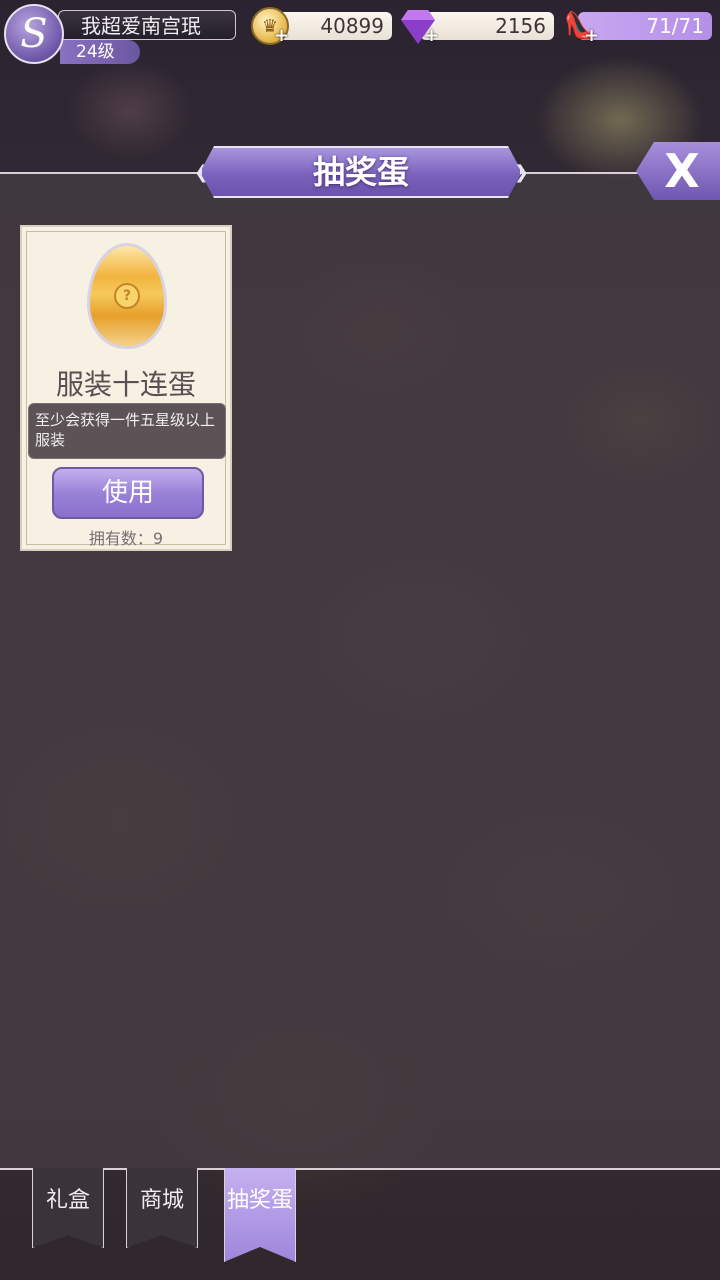 The width and height of the screenshot is (720, 1280). I want to click on item-name: 服装十连蛋, so click(125, 384).